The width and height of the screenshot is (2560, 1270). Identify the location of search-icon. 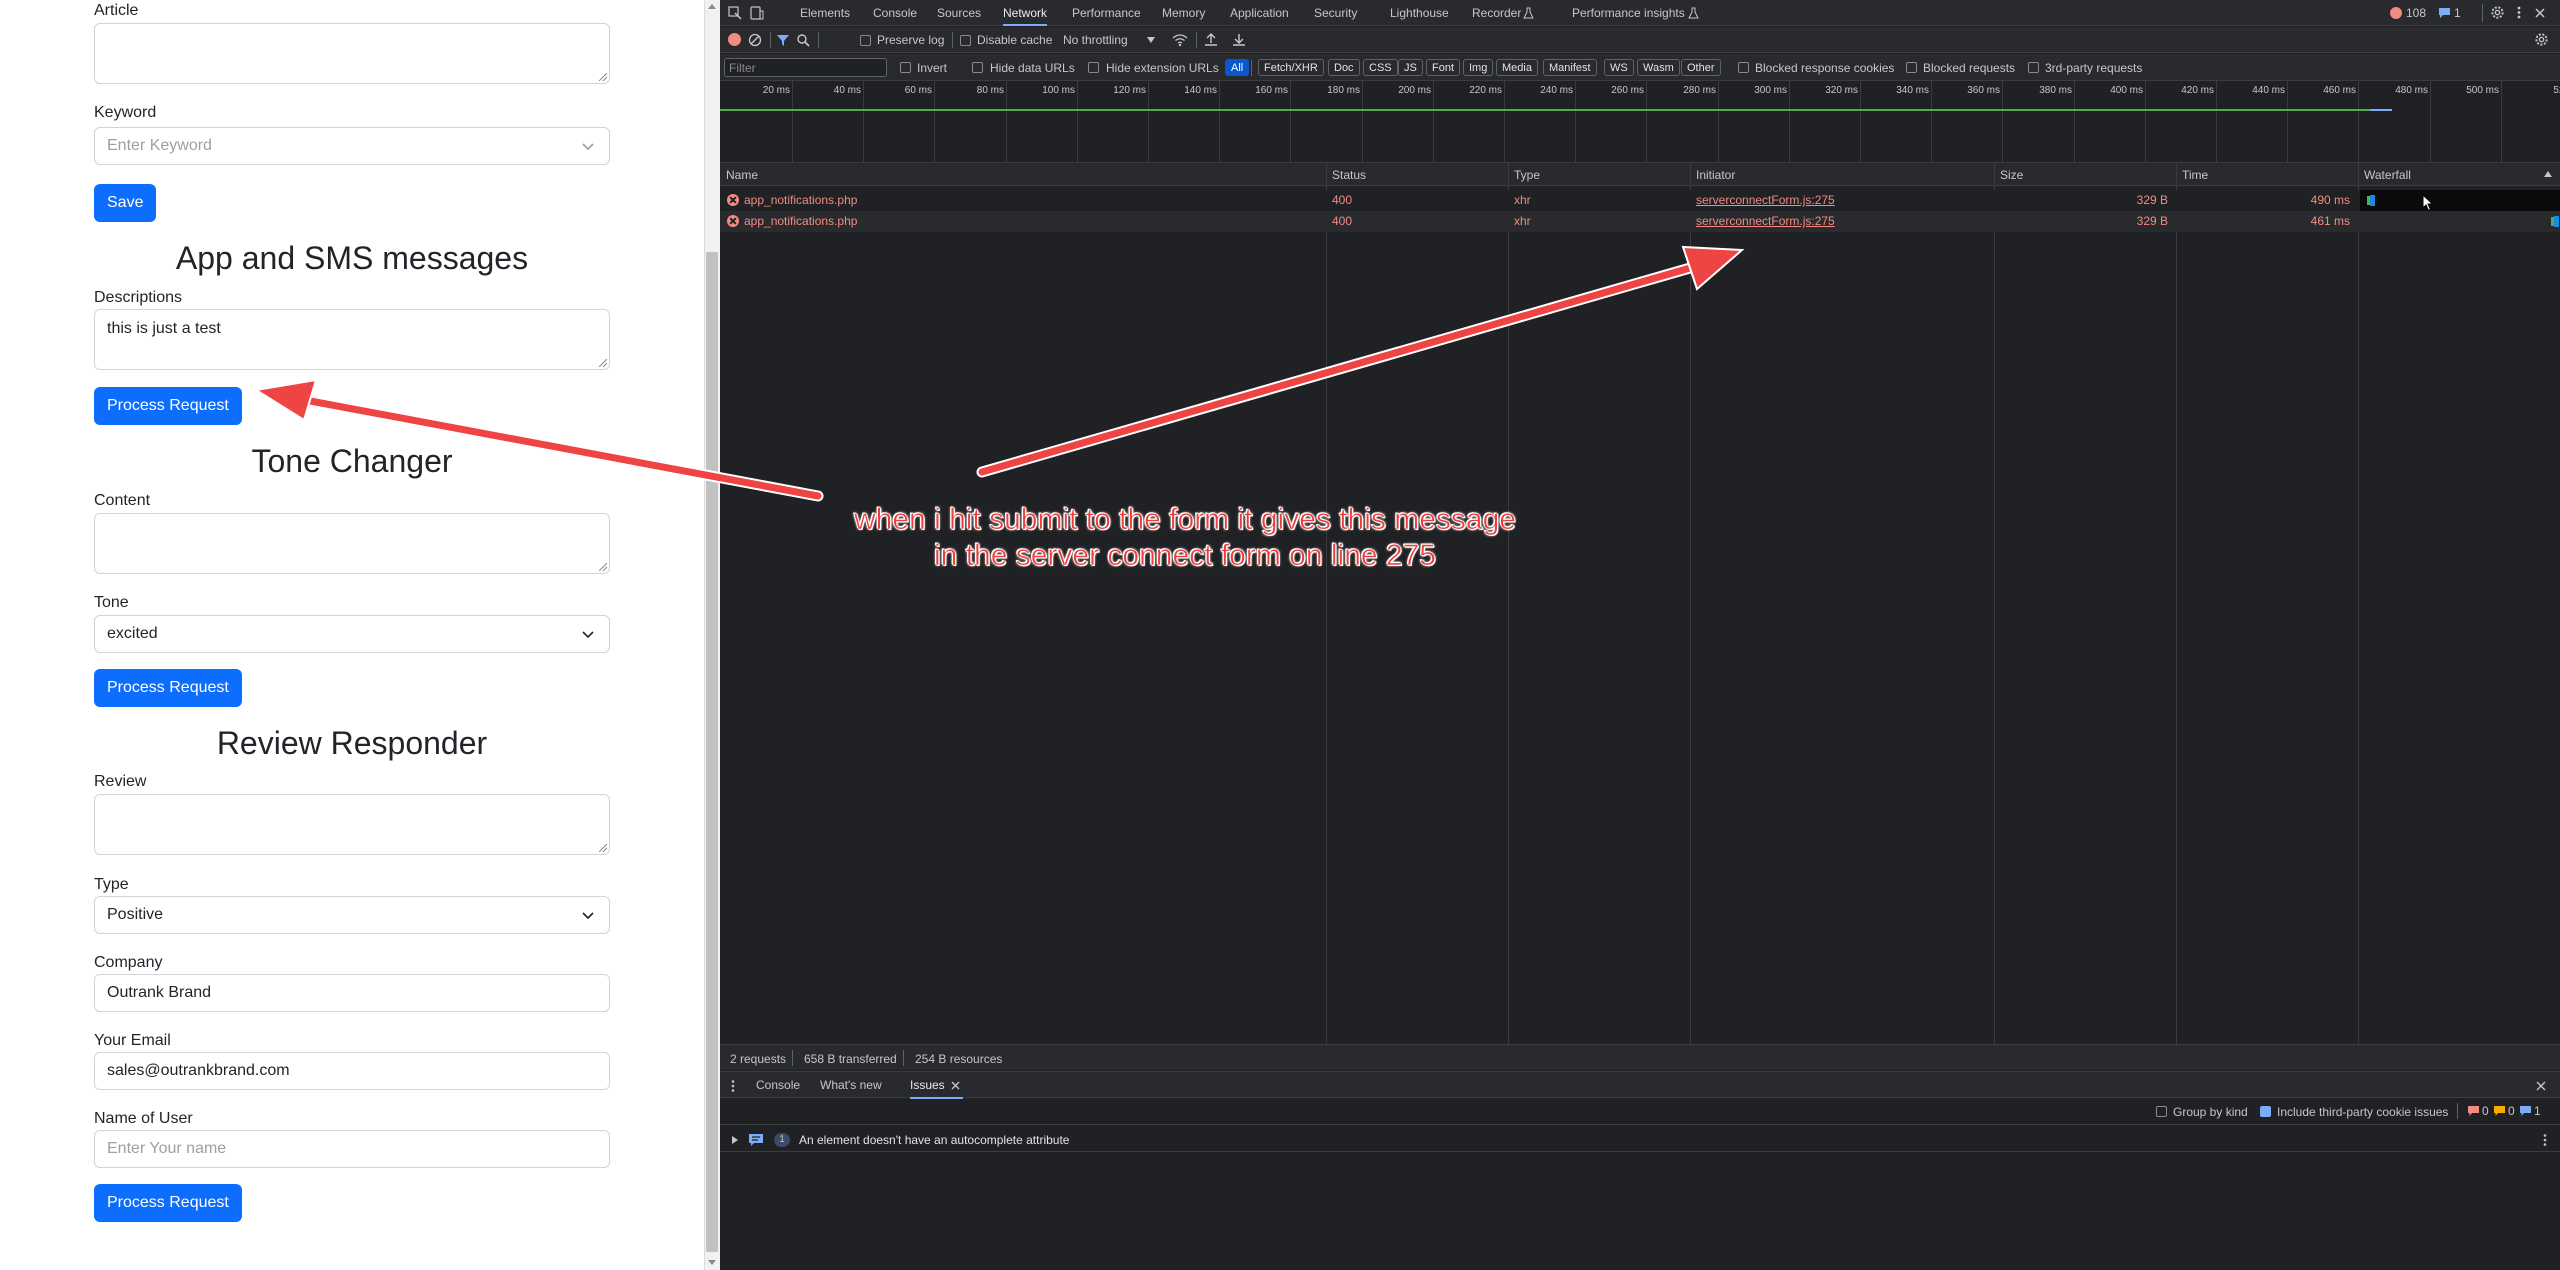
(803, 40).